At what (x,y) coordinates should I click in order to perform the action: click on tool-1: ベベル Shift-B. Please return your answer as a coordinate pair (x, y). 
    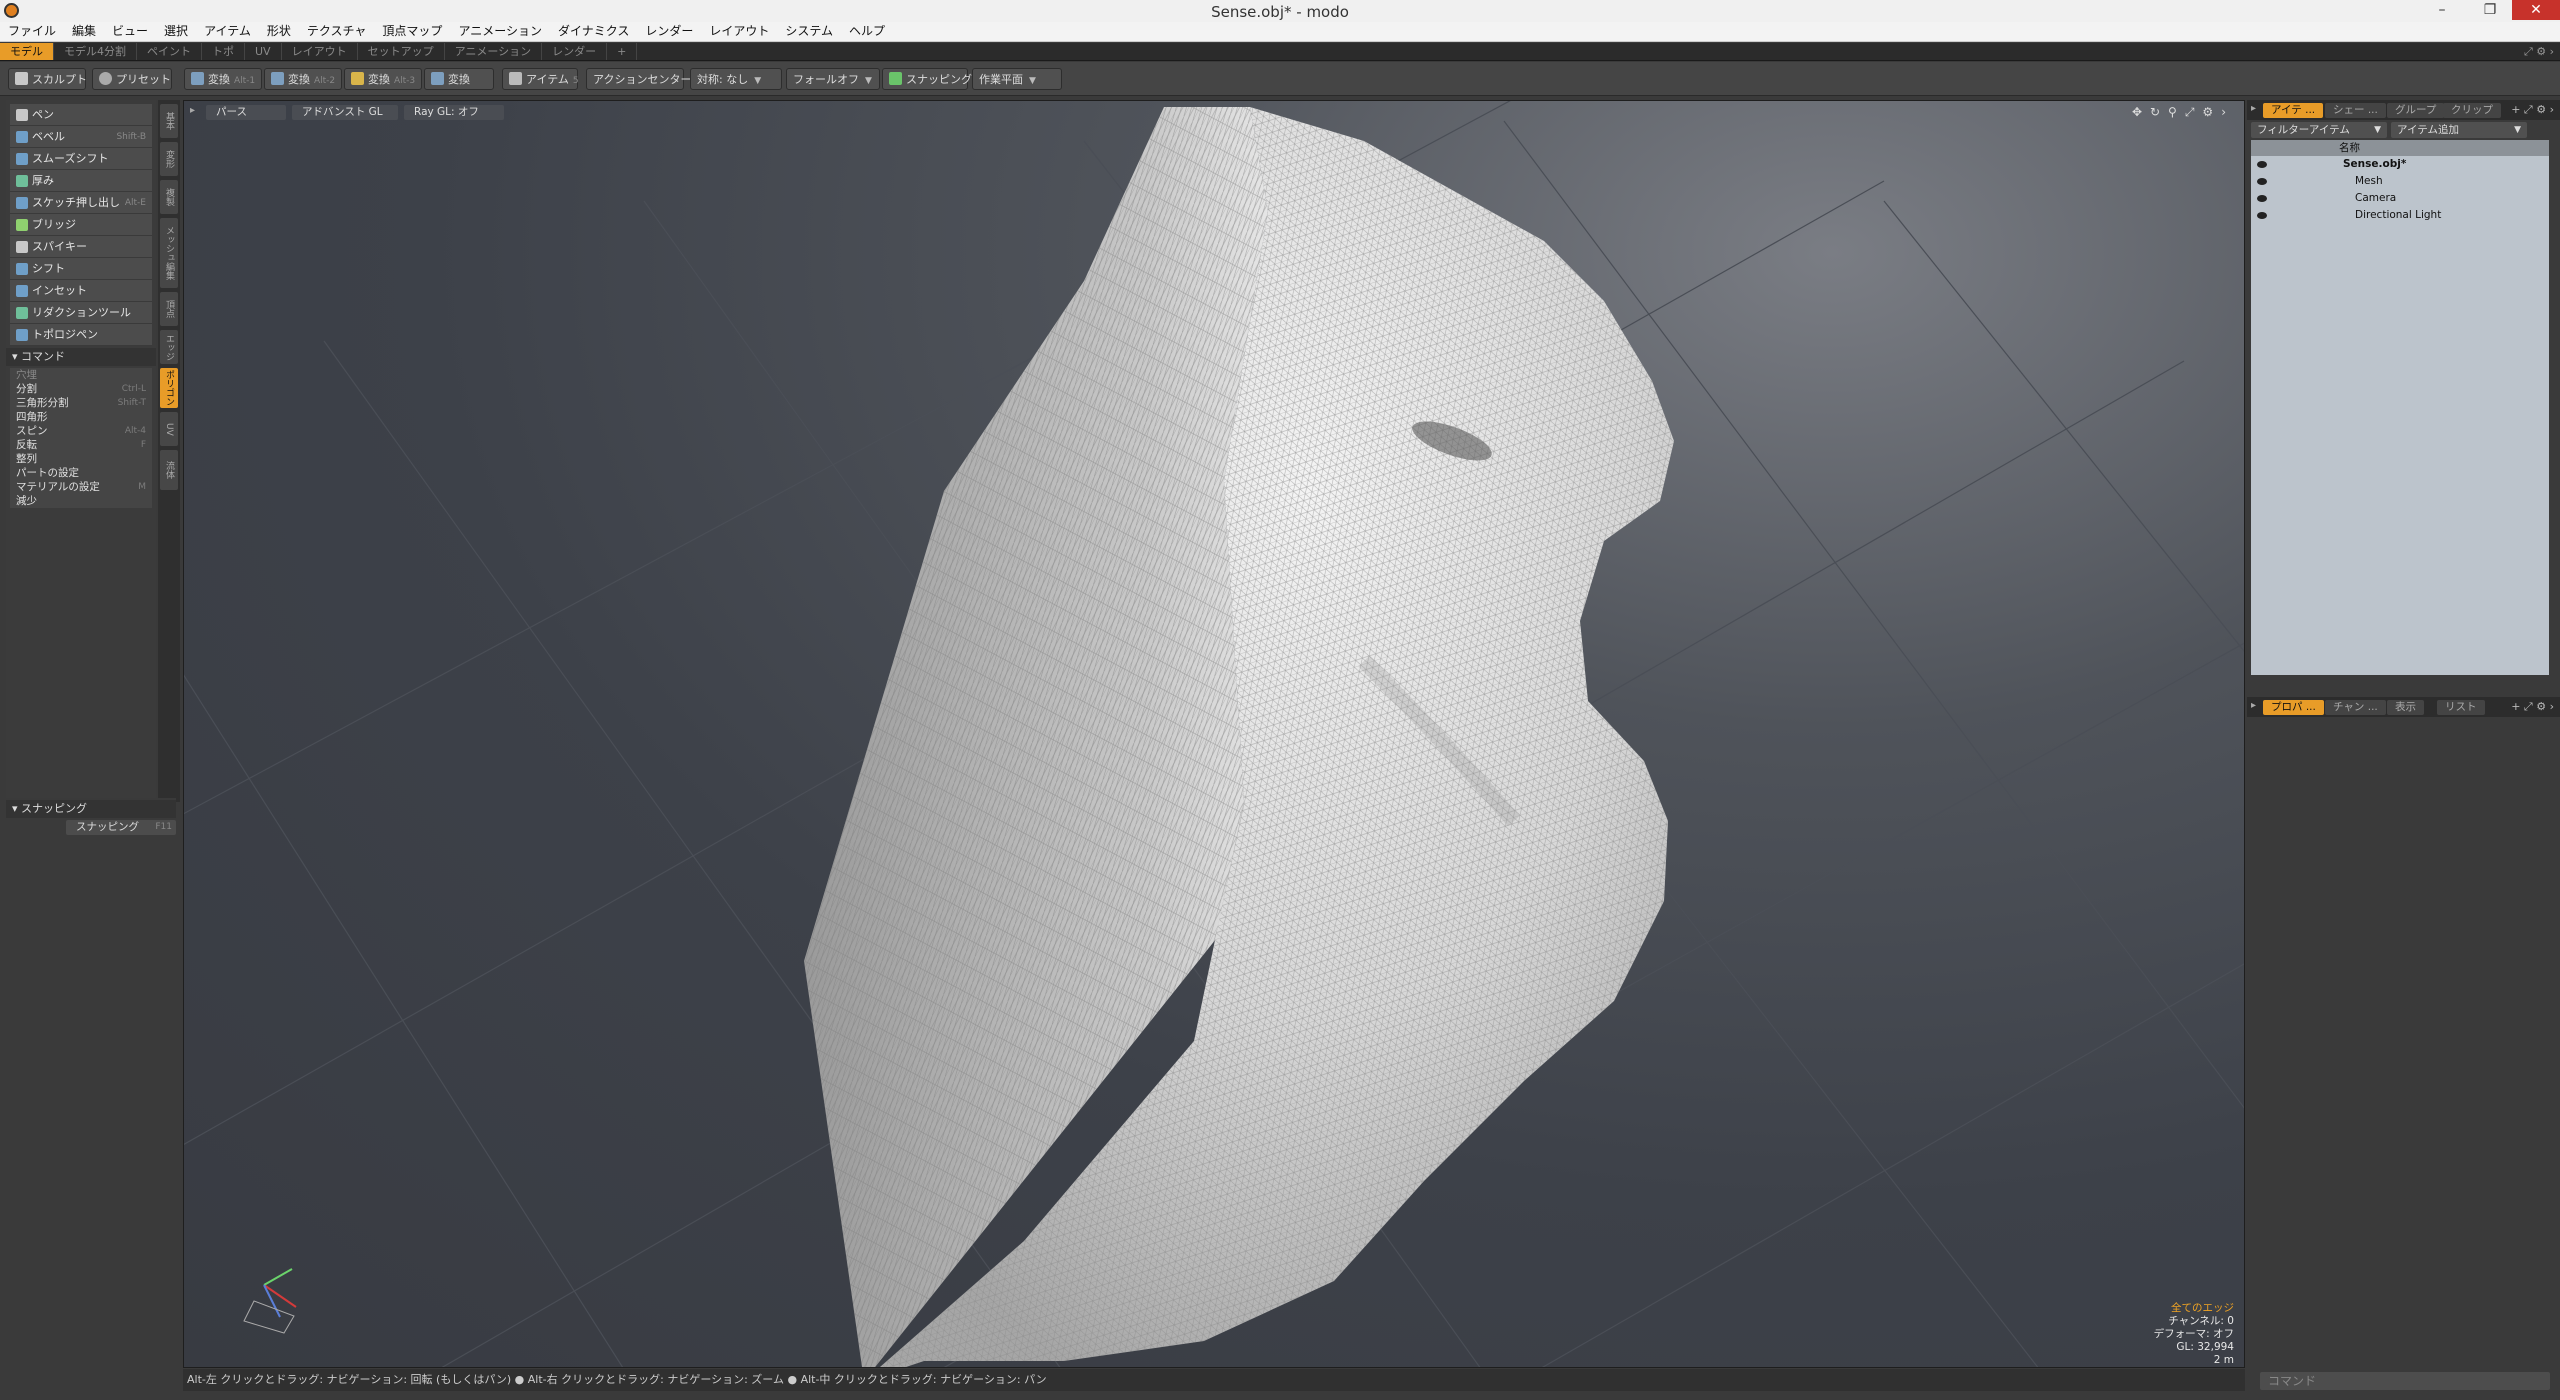
    Looking at the image, I should click on (81, 137).